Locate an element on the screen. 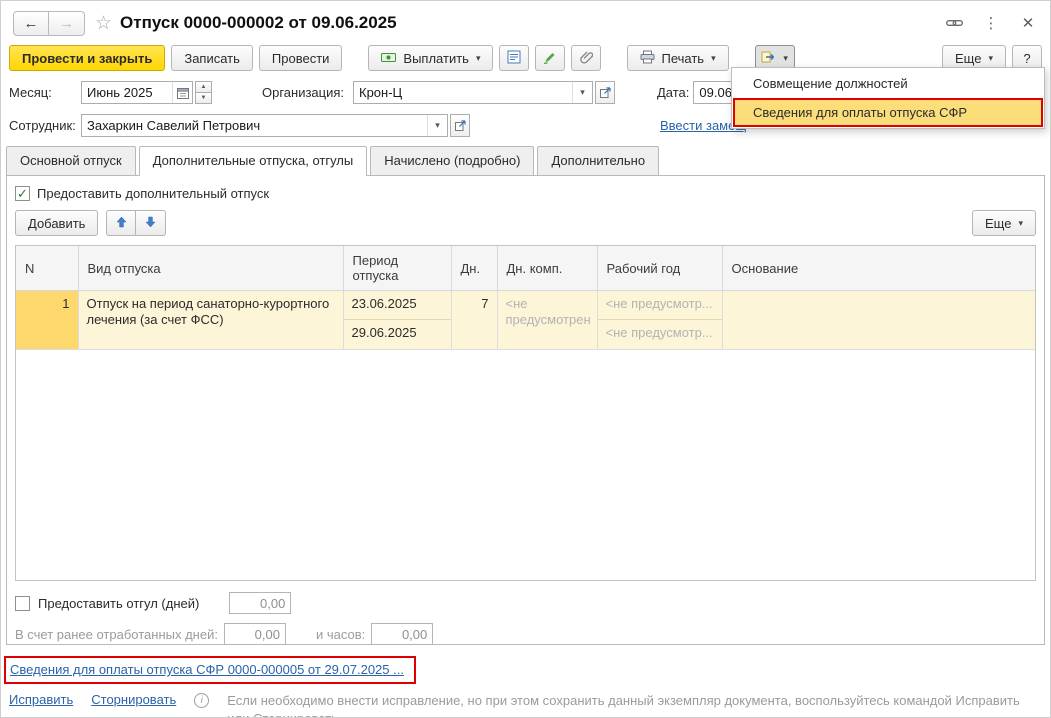 The image size is (1051, 718). add-label: Добавить is located at coordinates (57, 223).